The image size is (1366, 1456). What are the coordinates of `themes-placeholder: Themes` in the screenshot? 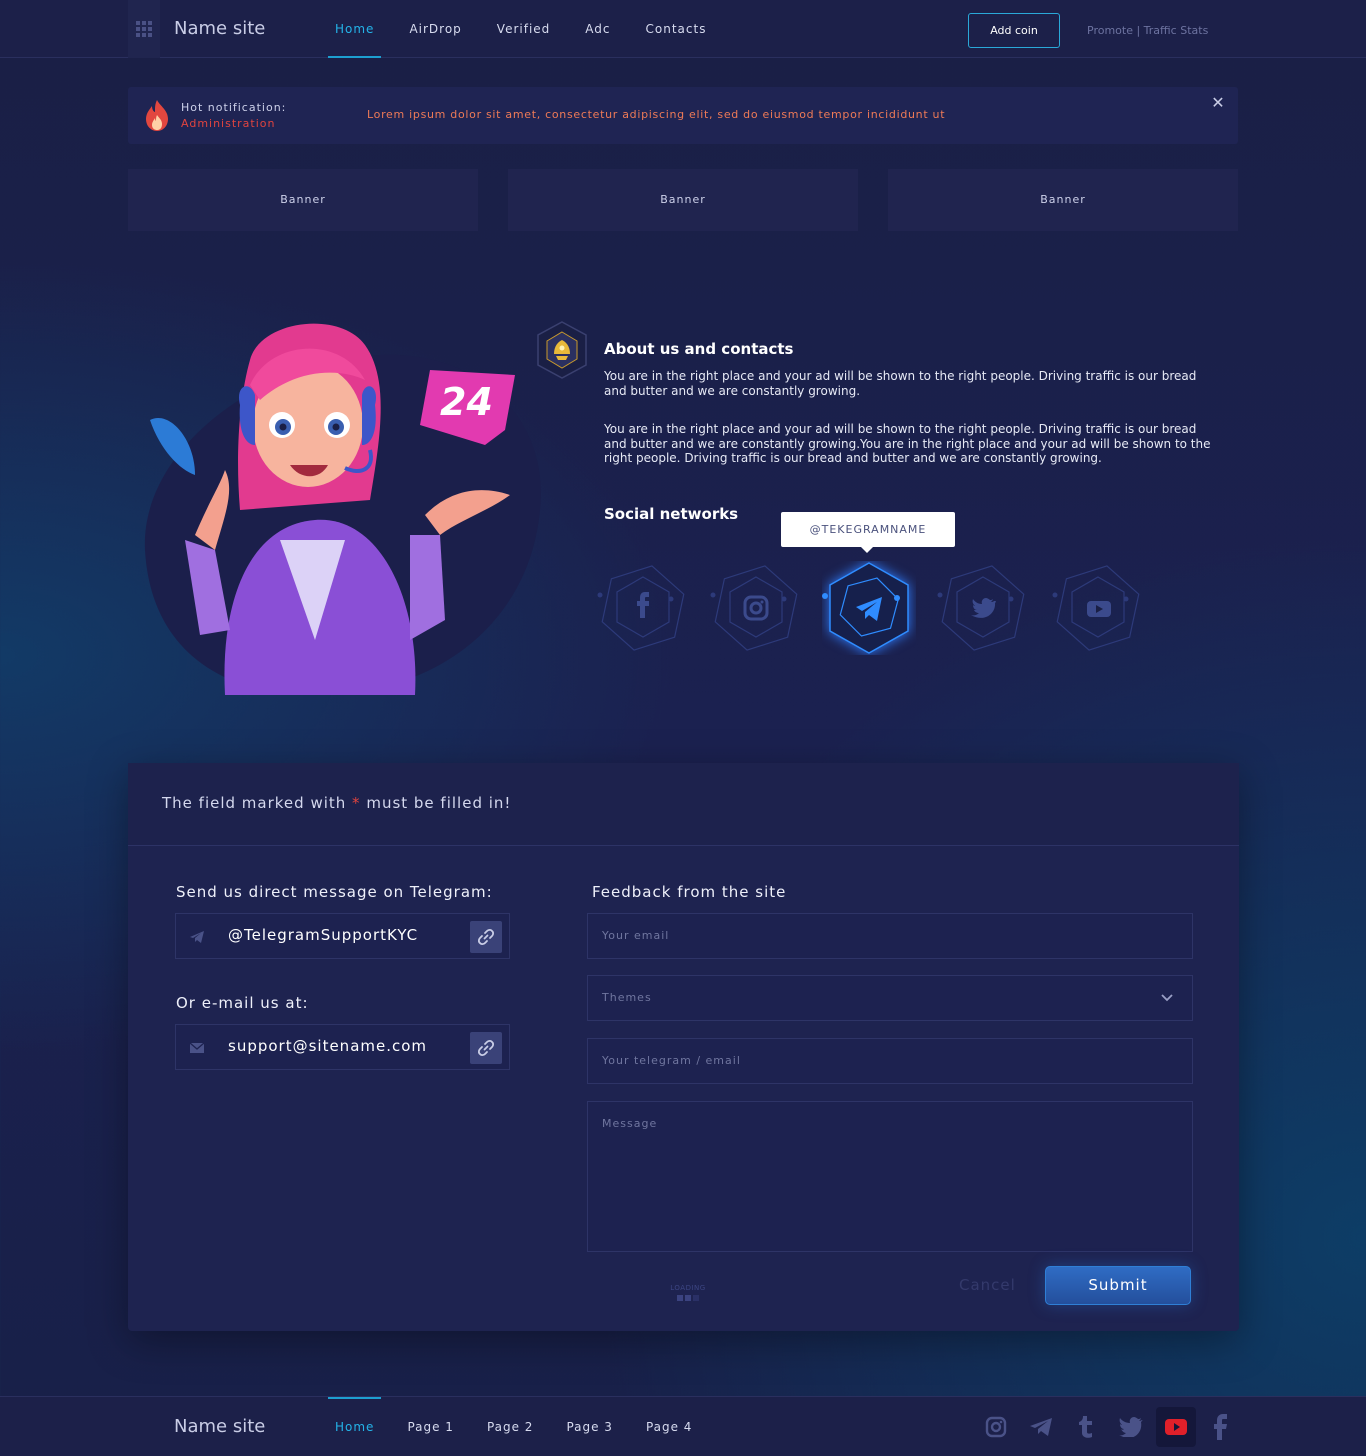 It's located at (627, 997).